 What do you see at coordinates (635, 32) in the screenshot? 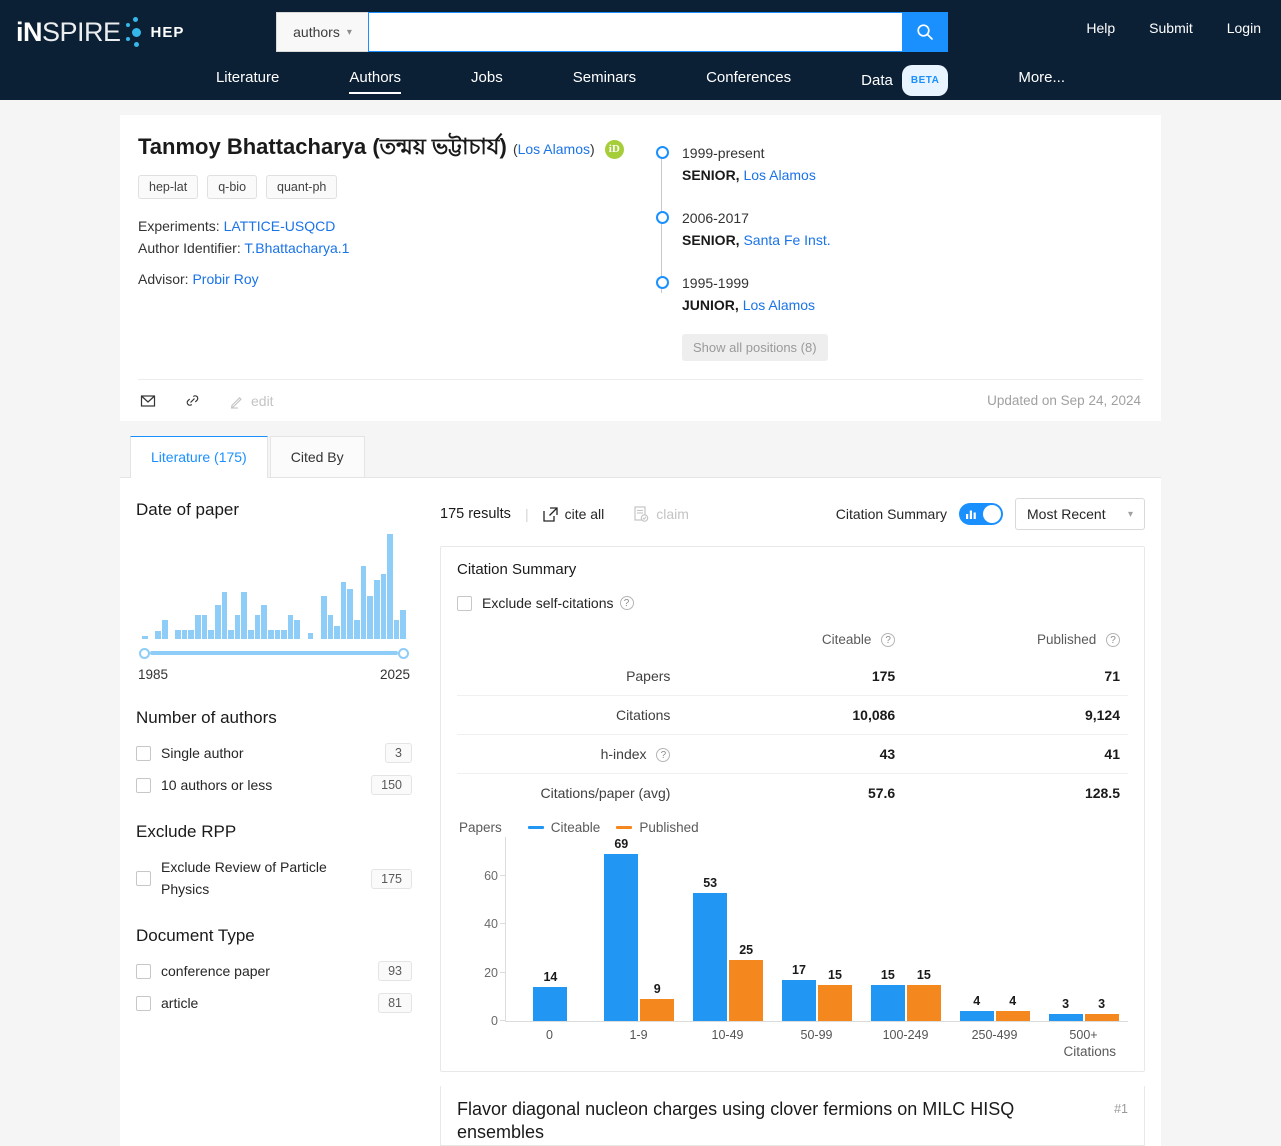
I see `search-input` at bounding box center [635, 32].